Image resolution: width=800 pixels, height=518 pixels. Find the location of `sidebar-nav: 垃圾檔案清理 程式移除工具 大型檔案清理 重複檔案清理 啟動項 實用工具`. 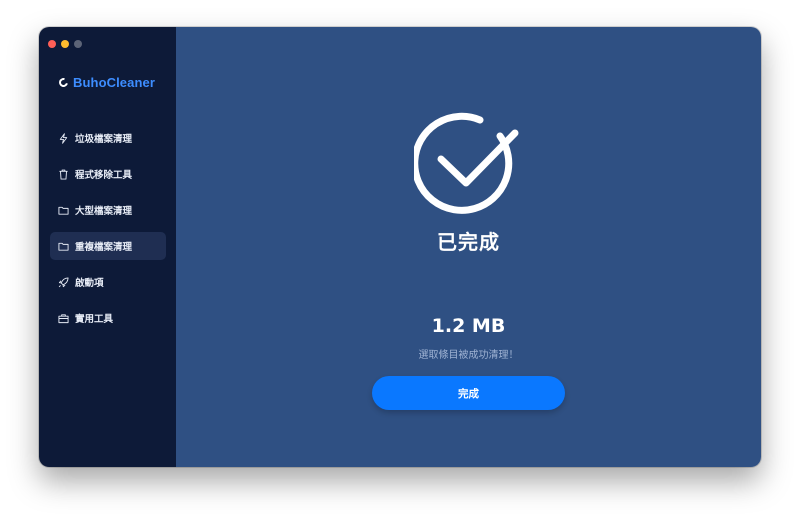

sidebar-nav: 垃圾檔案清理 程式移除工具 大型檔案清理 重複檔案清理 啟動項 實用工具 is located at coordinates (108, 232).